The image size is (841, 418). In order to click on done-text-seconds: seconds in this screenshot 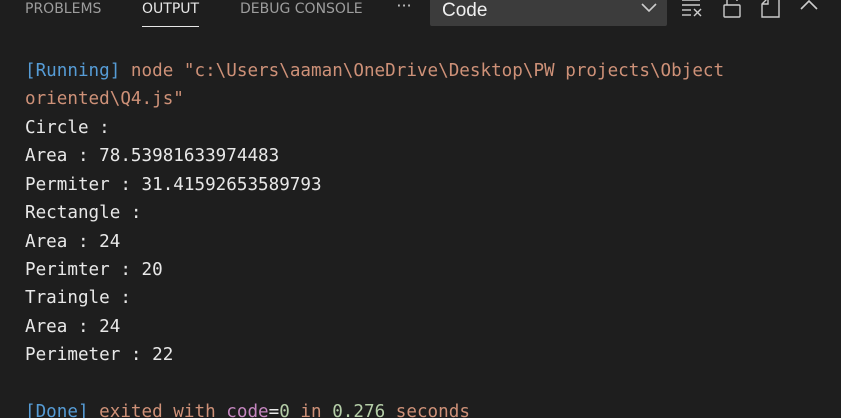, I will do `click(427, 410)`.